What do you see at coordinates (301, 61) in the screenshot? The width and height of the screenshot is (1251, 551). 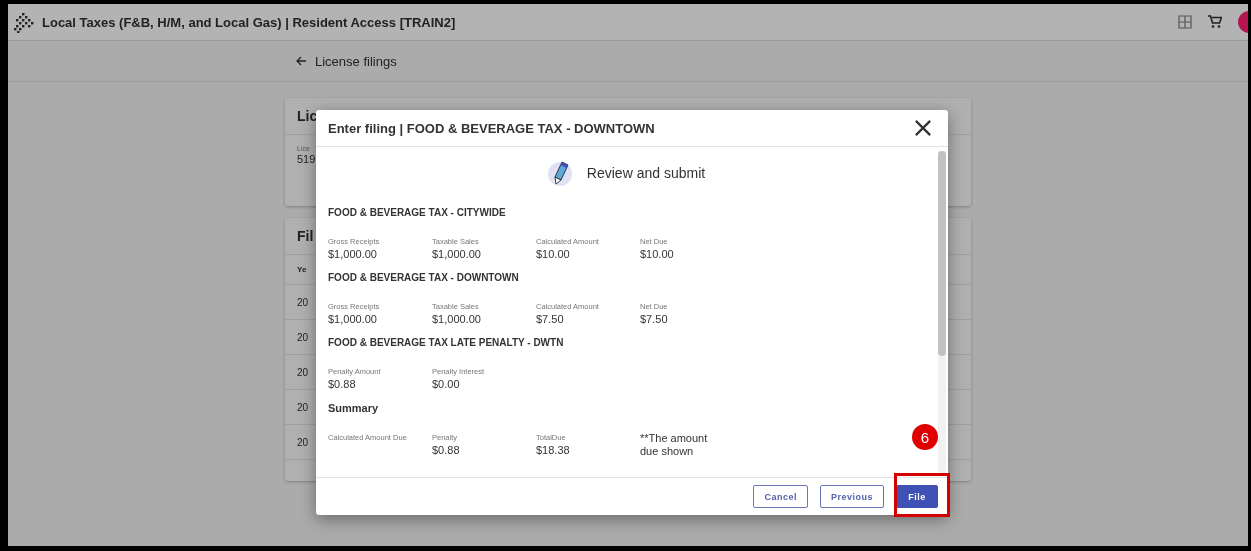 I see `arrow-icon` at bounding box center [301, 61].